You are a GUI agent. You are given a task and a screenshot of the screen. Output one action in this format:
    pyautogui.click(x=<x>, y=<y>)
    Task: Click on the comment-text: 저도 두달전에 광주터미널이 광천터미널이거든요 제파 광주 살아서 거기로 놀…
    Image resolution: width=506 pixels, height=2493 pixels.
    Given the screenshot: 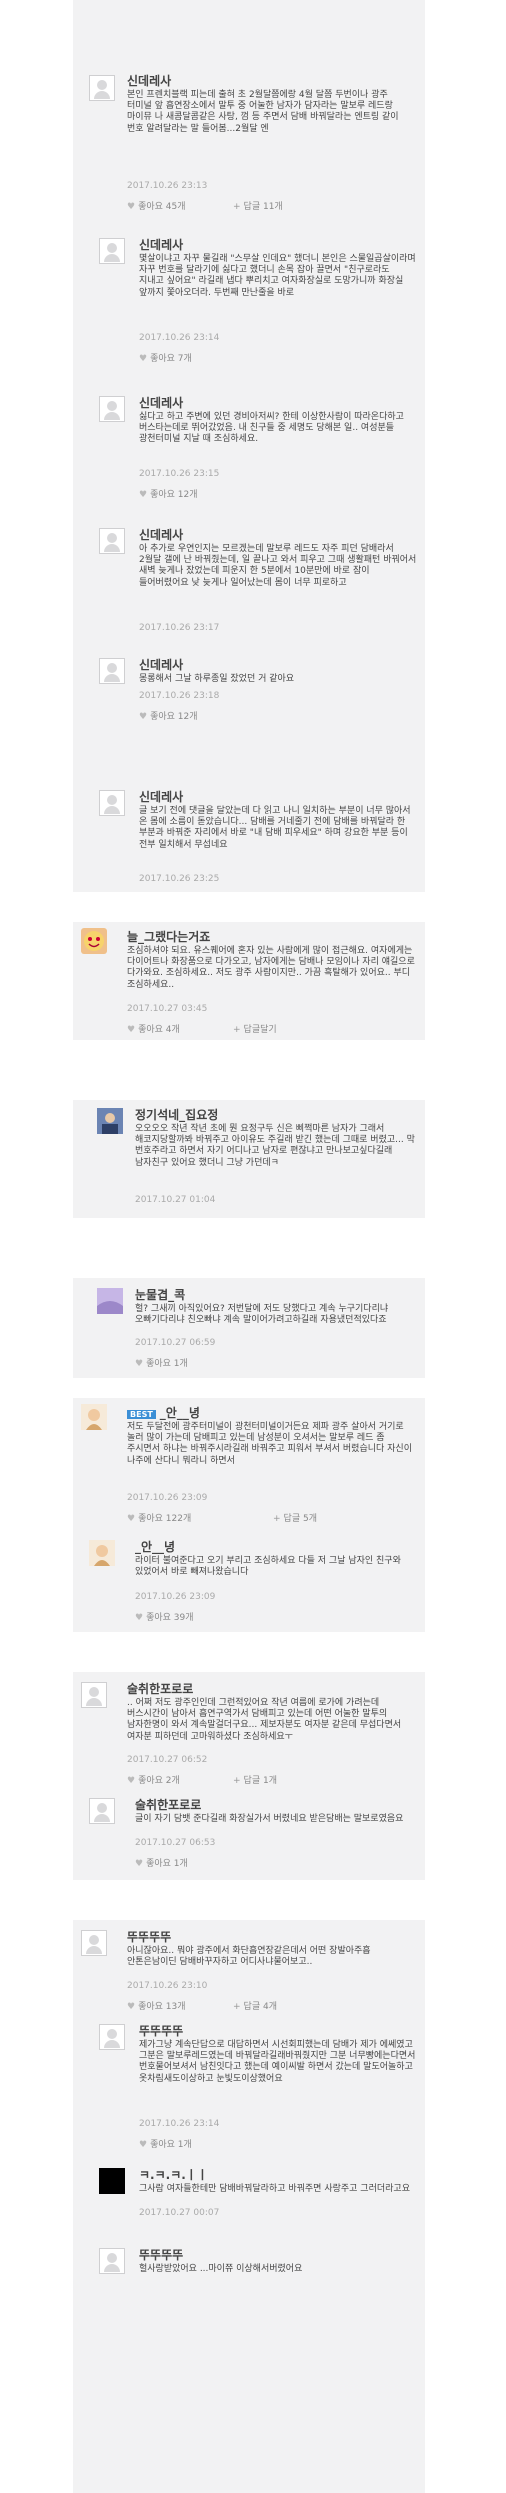 What is the action you would take?
    pyautogui.click(x=269, y=1444)
    